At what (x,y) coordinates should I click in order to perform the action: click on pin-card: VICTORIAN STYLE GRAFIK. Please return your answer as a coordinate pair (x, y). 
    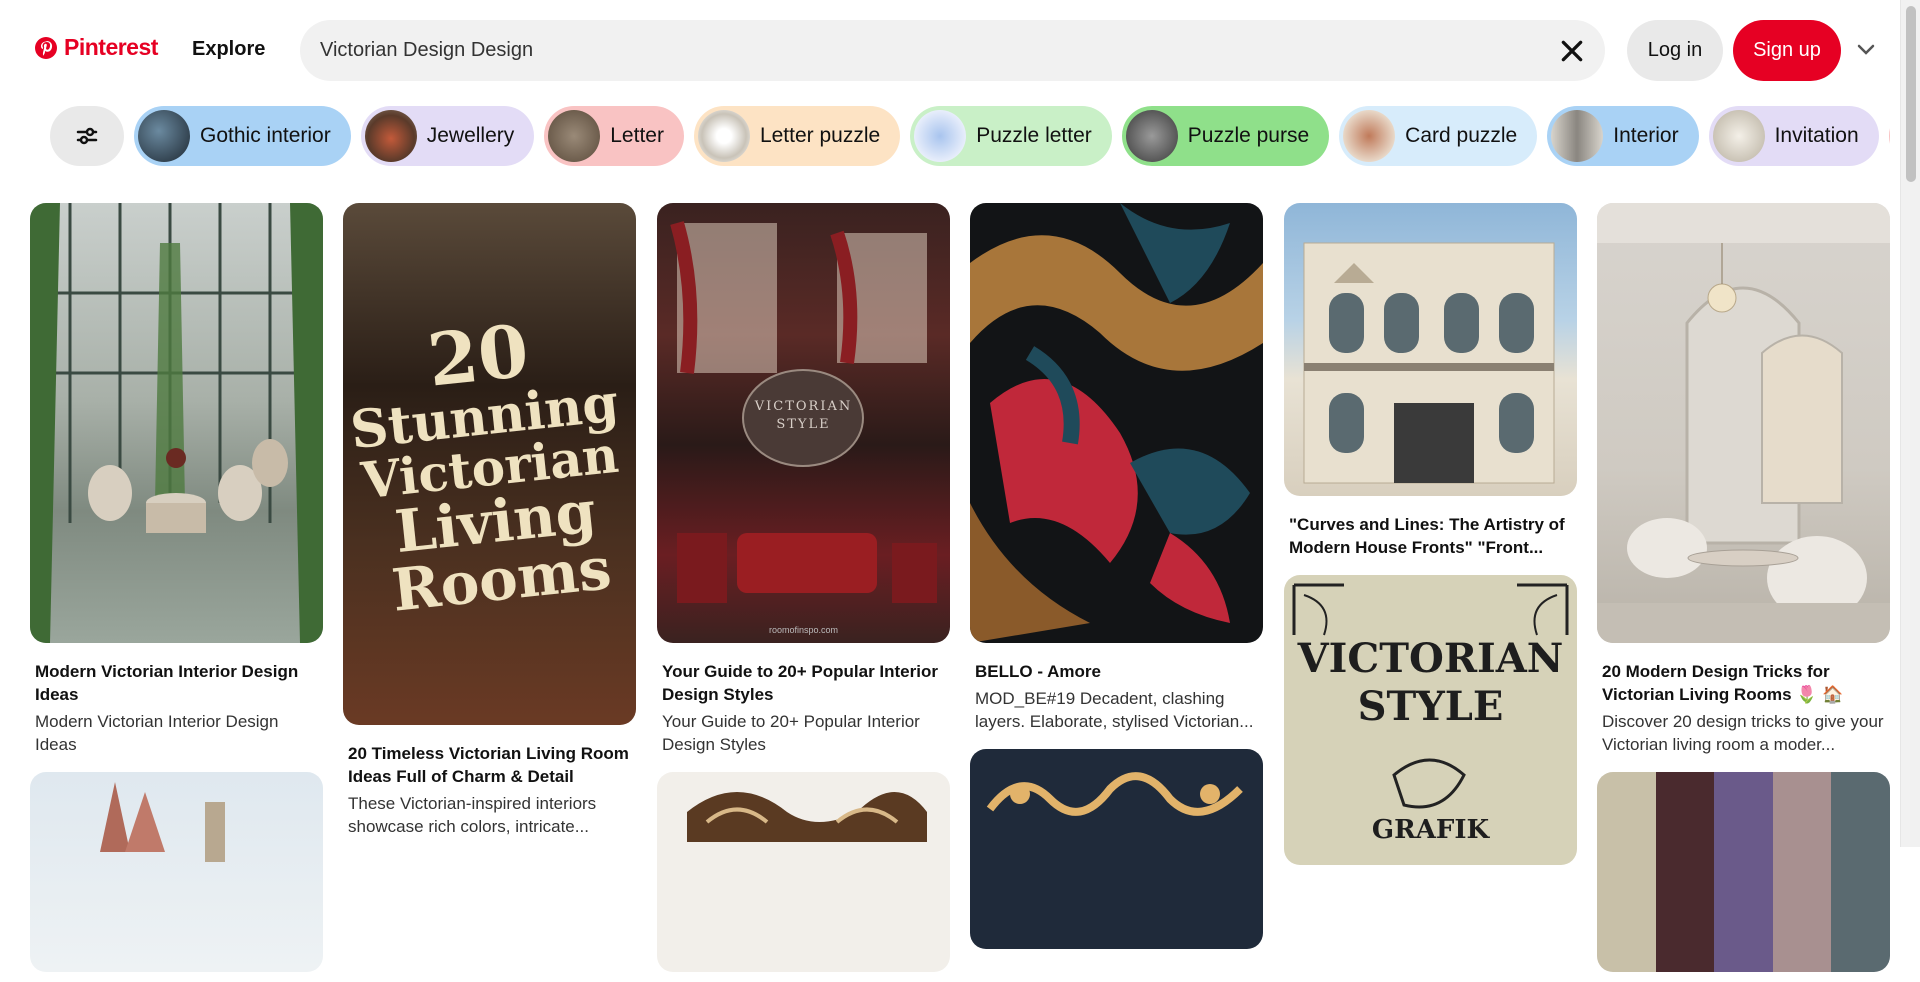
    Looking at the image, I should click on (1430, 720).